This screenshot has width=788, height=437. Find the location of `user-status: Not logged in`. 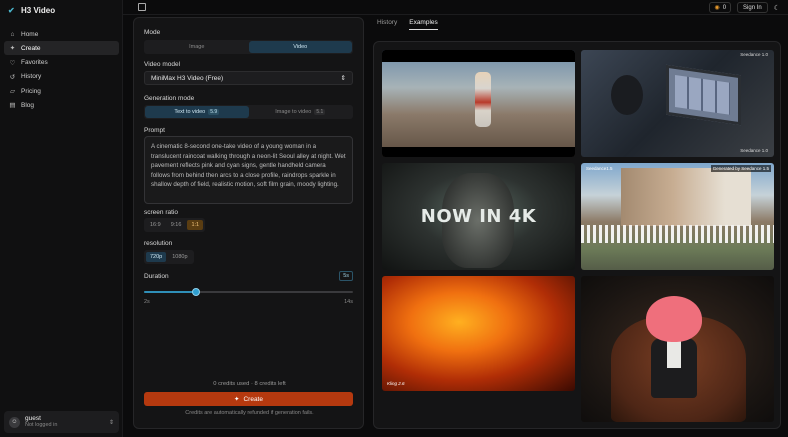

user-status: Not logged in is located at coordinates (41, 425).